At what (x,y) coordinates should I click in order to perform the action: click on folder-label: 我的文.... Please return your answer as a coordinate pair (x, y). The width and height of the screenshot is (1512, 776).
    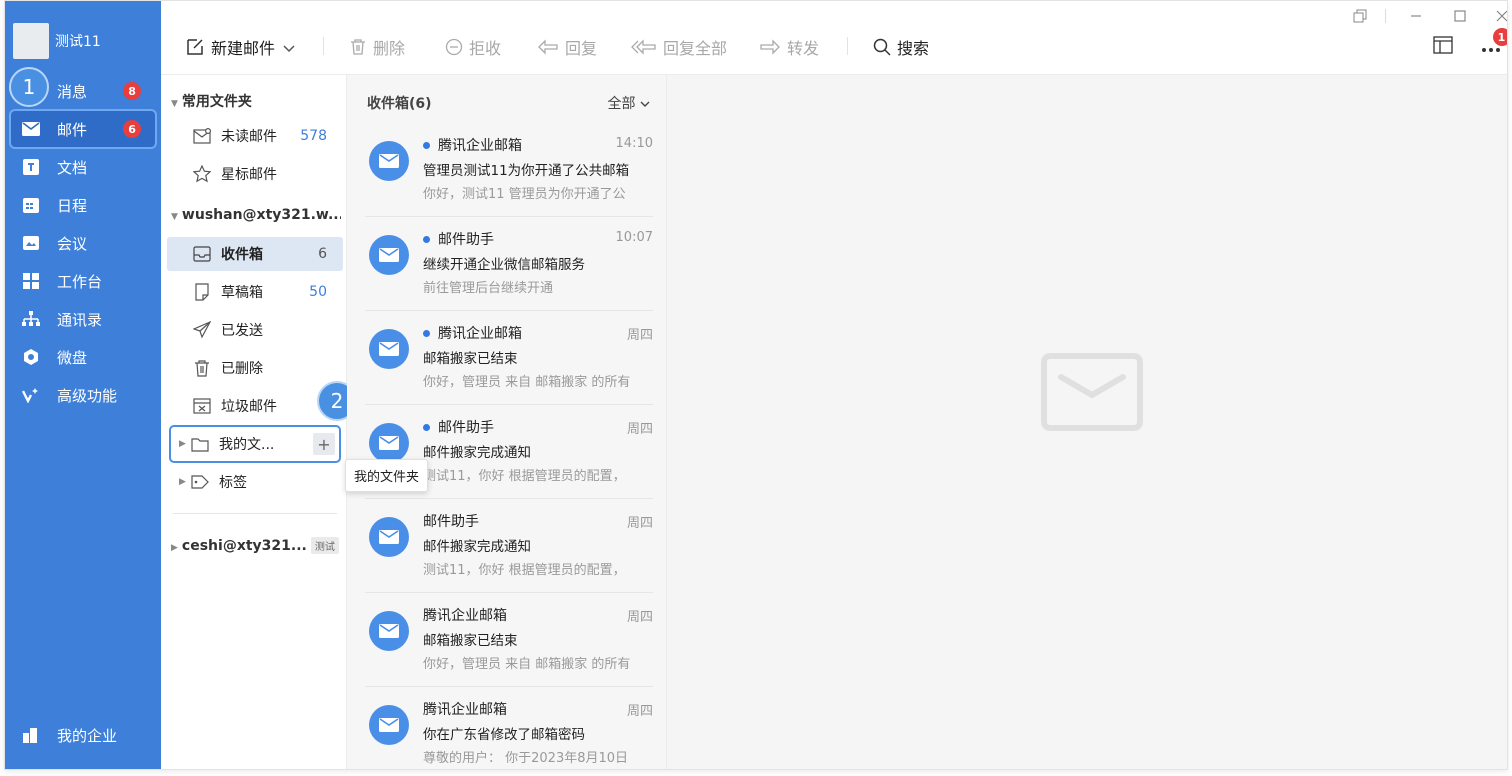
    Looking at the image, I should click on (247, 445).